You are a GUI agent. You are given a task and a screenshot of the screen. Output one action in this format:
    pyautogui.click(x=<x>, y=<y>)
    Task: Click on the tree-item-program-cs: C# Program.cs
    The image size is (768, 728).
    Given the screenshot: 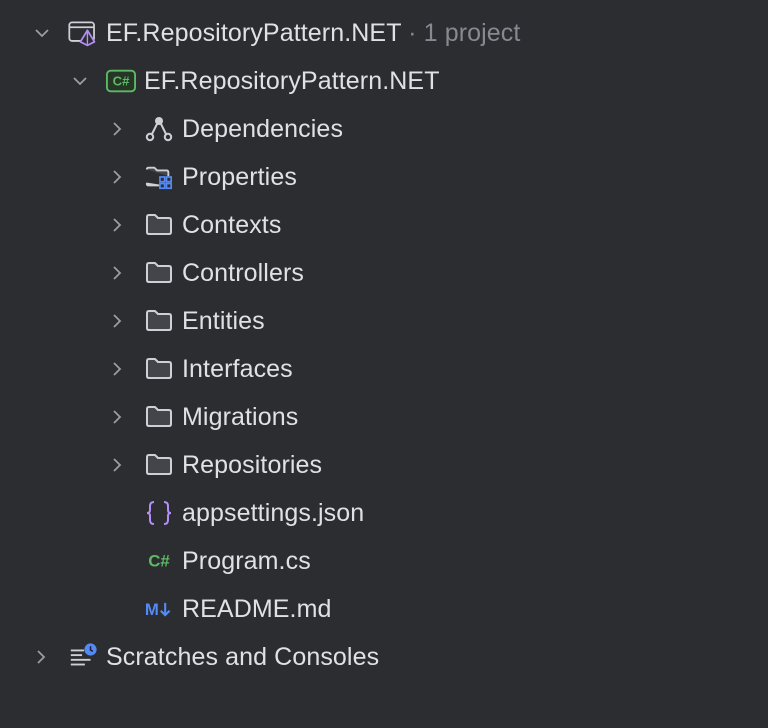 What is the action you would take?
    pyautogui.click(x=384, y=561)
    